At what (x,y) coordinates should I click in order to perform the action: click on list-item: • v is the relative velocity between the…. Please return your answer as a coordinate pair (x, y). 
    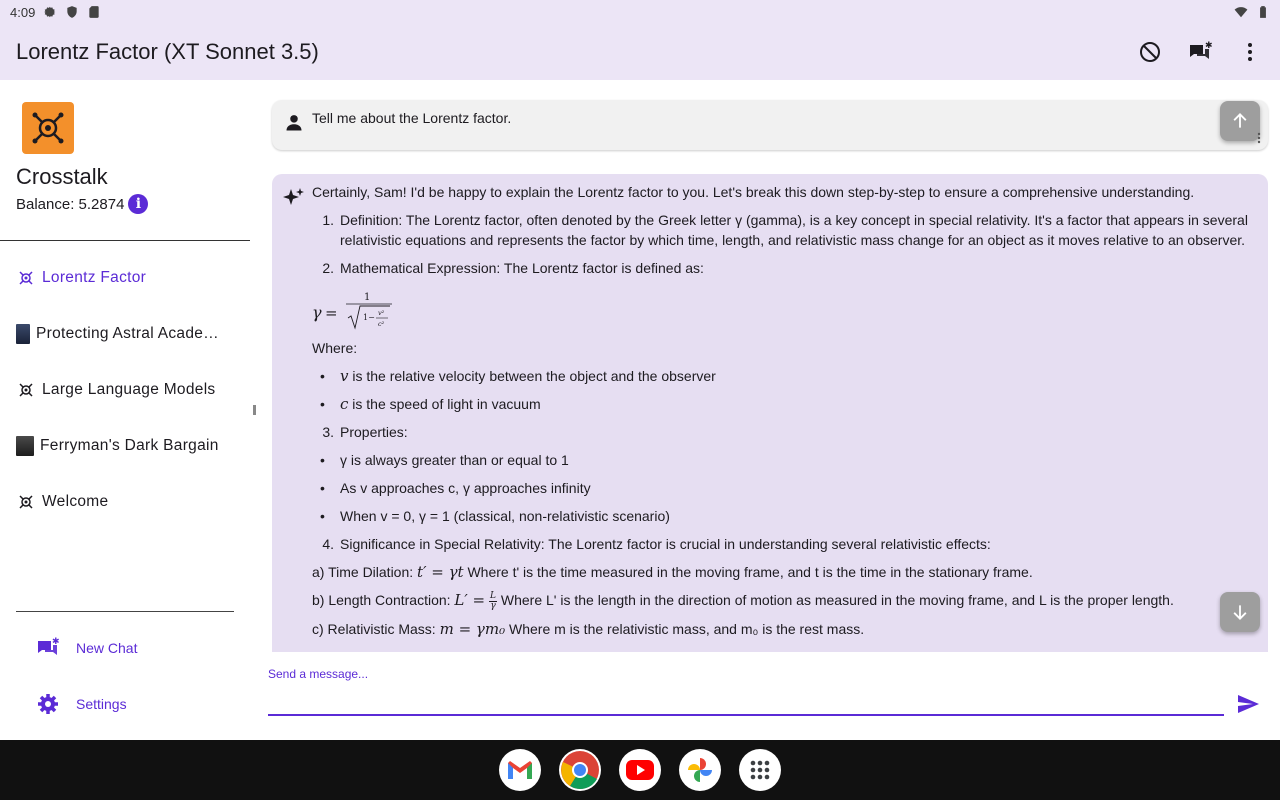
    Looking at the image, I should click on (518, 376).